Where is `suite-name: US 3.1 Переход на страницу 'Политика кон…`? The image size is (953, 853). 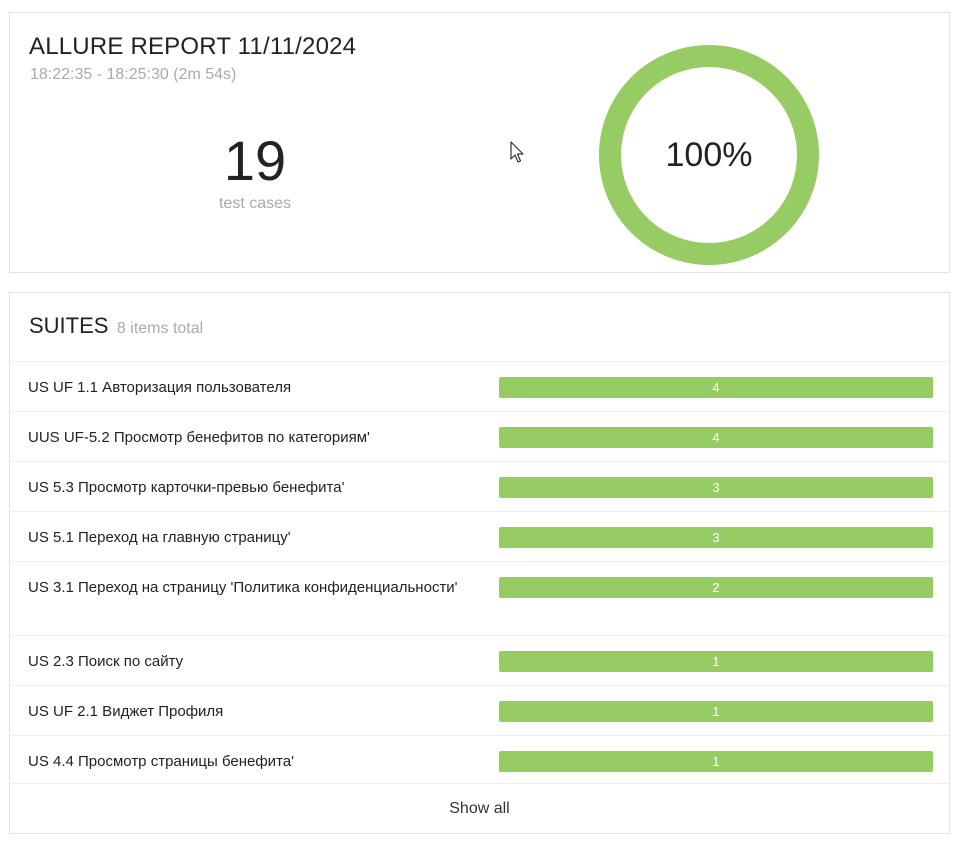
suite-name: US 3.1 Переход на страницу 'Политика кон… is located at coordinates (243, 587).